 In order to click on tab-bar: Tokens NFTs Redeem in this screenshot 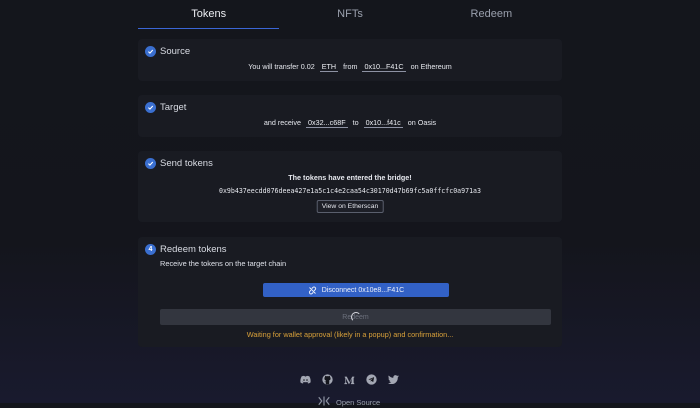, I will do `click(350, 14)`.